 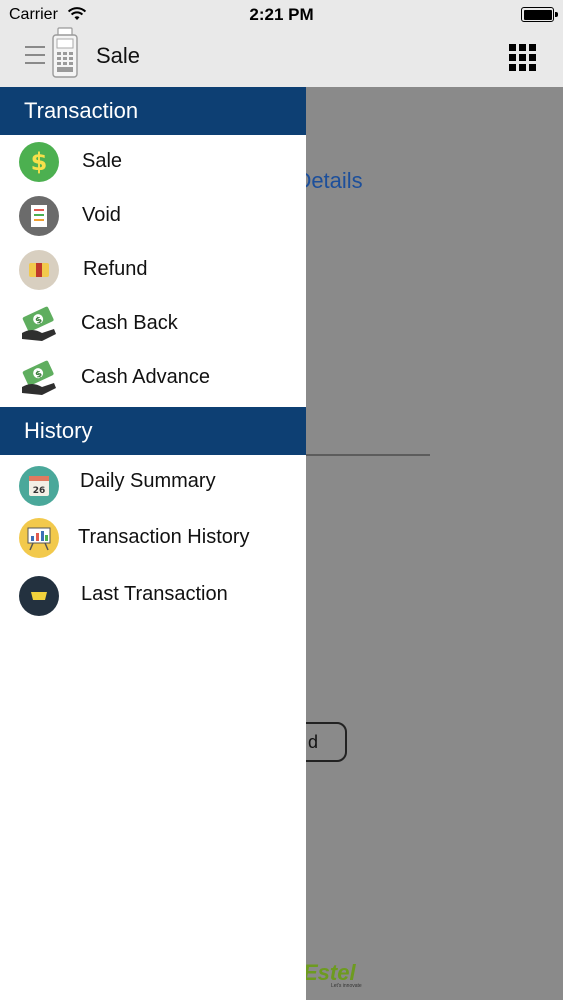 I want to click on hamburger-icon, so click(x=35, y=58).